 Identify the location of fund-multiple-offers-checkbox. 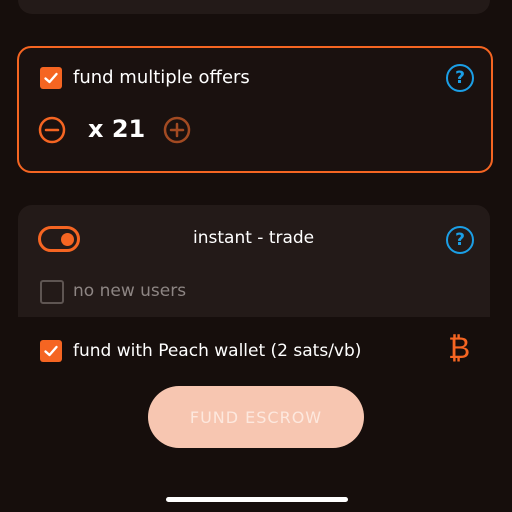
(51, 78).